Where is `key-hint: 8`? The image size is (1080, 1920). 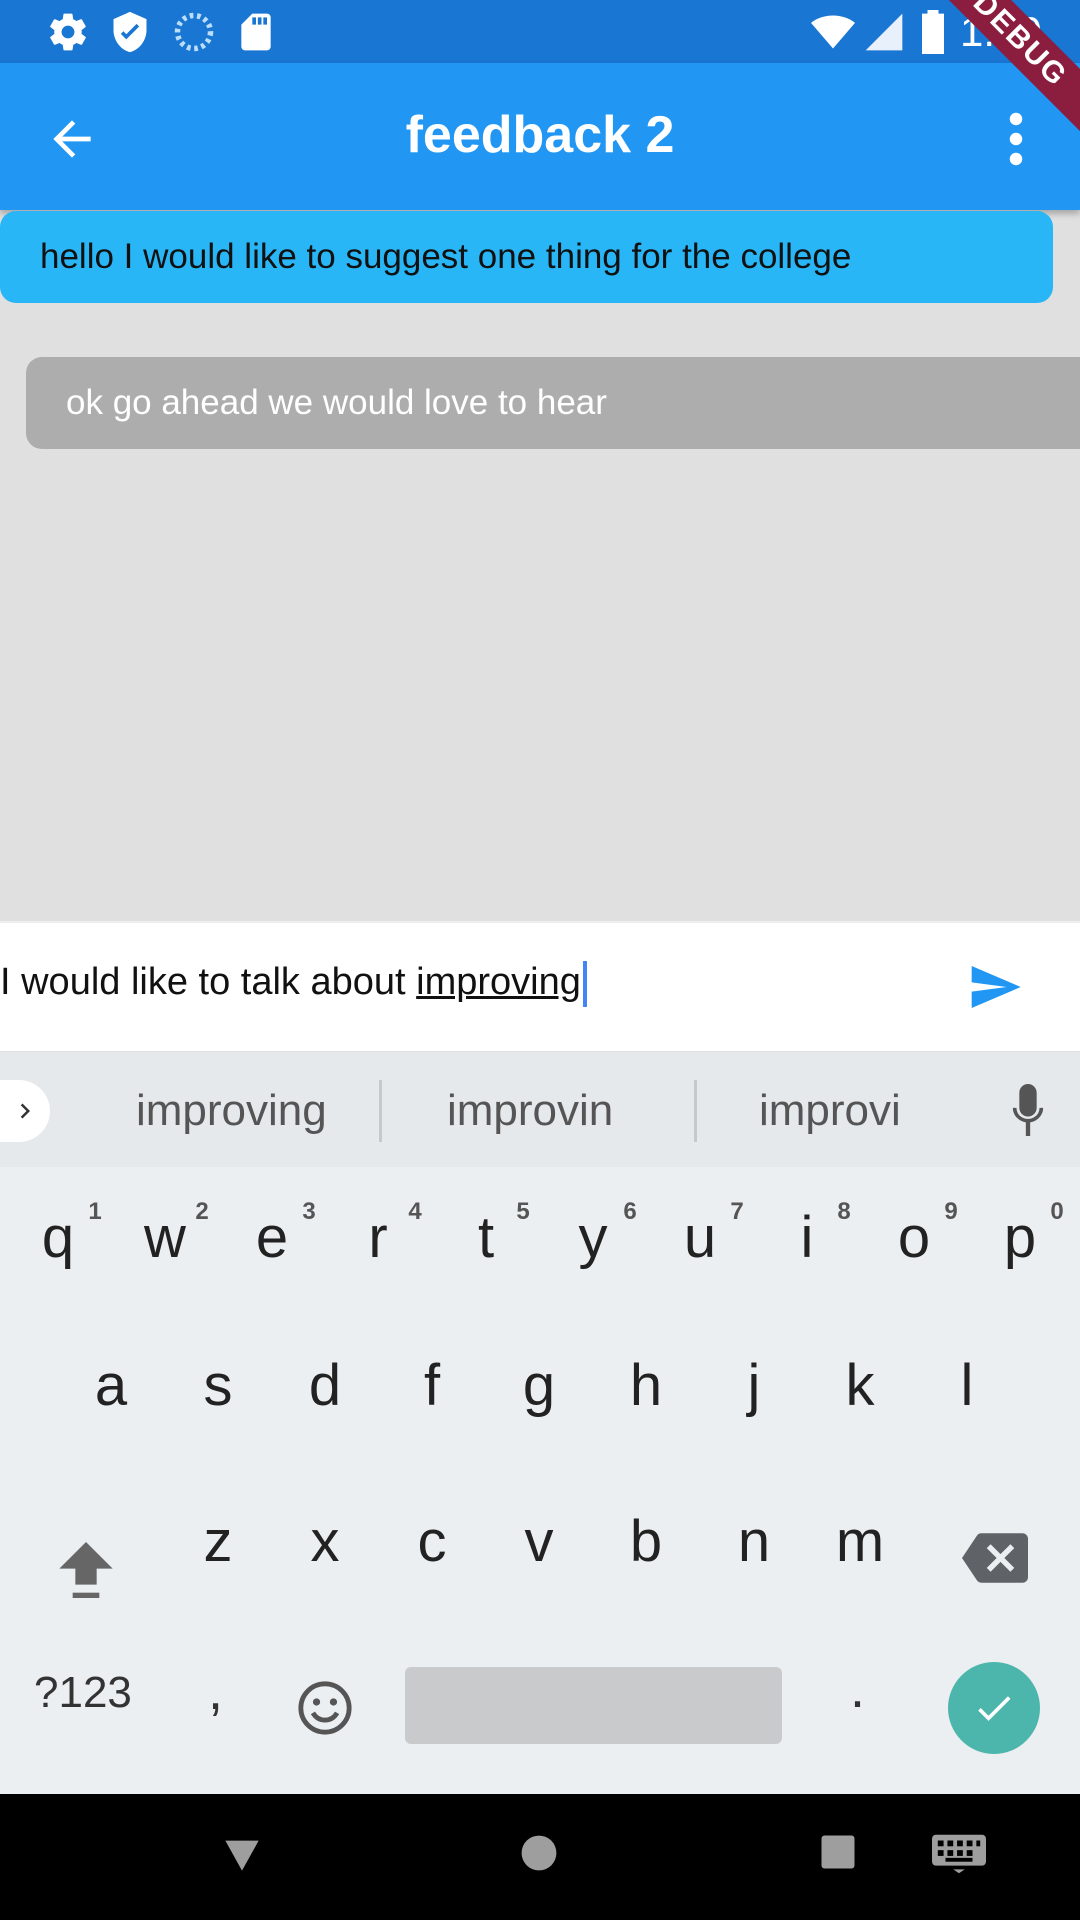
key-hint: 8 is located at coordinates (844, 1211).